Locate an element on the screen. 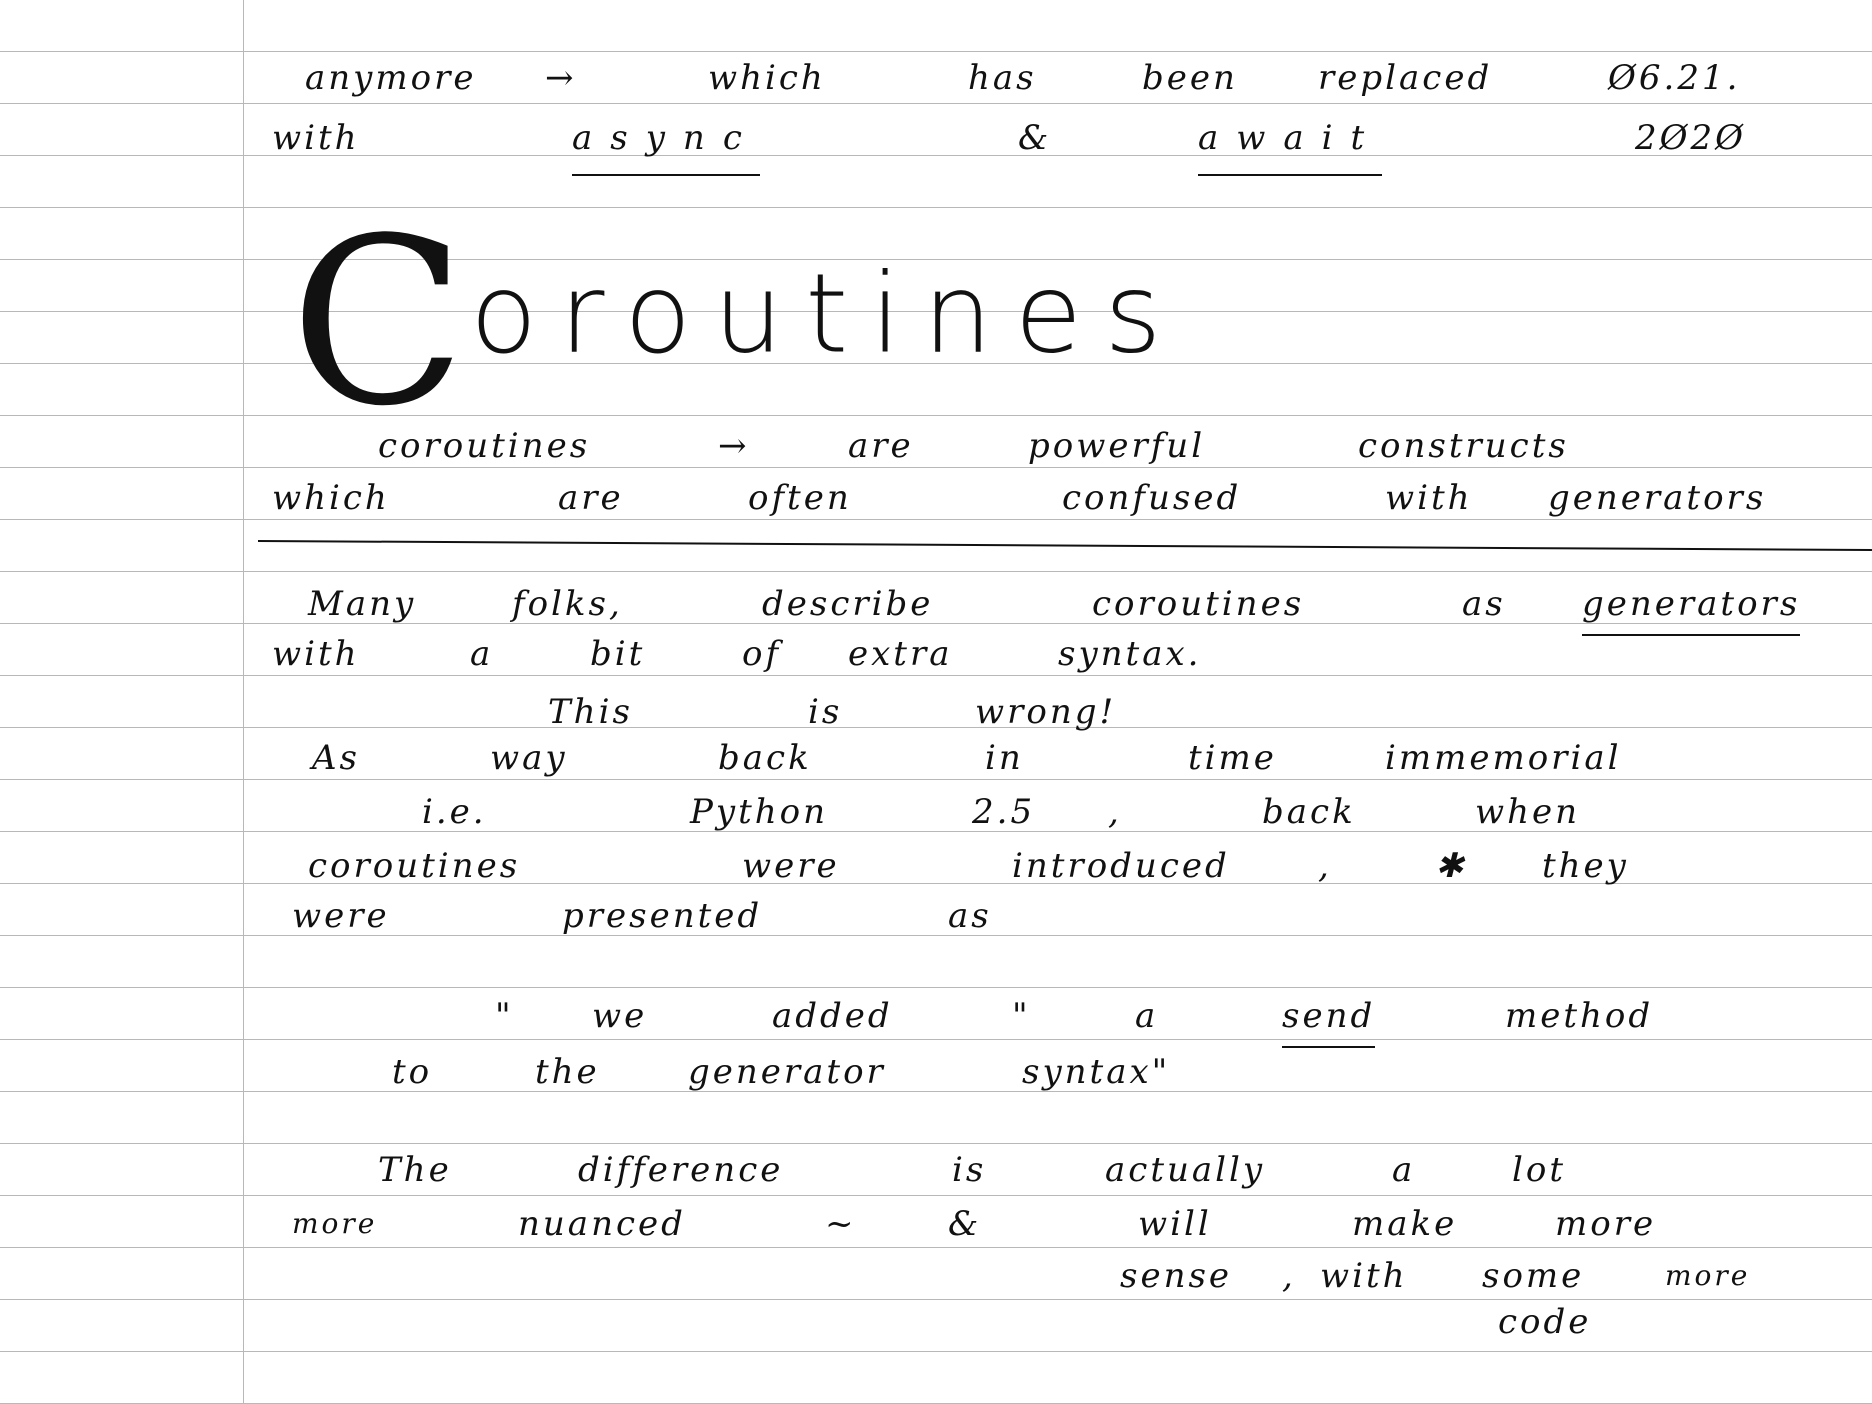 Image resolution: width=1872 pixels, height=1404 pixels. word: Python is located at coordinates (759, 812).